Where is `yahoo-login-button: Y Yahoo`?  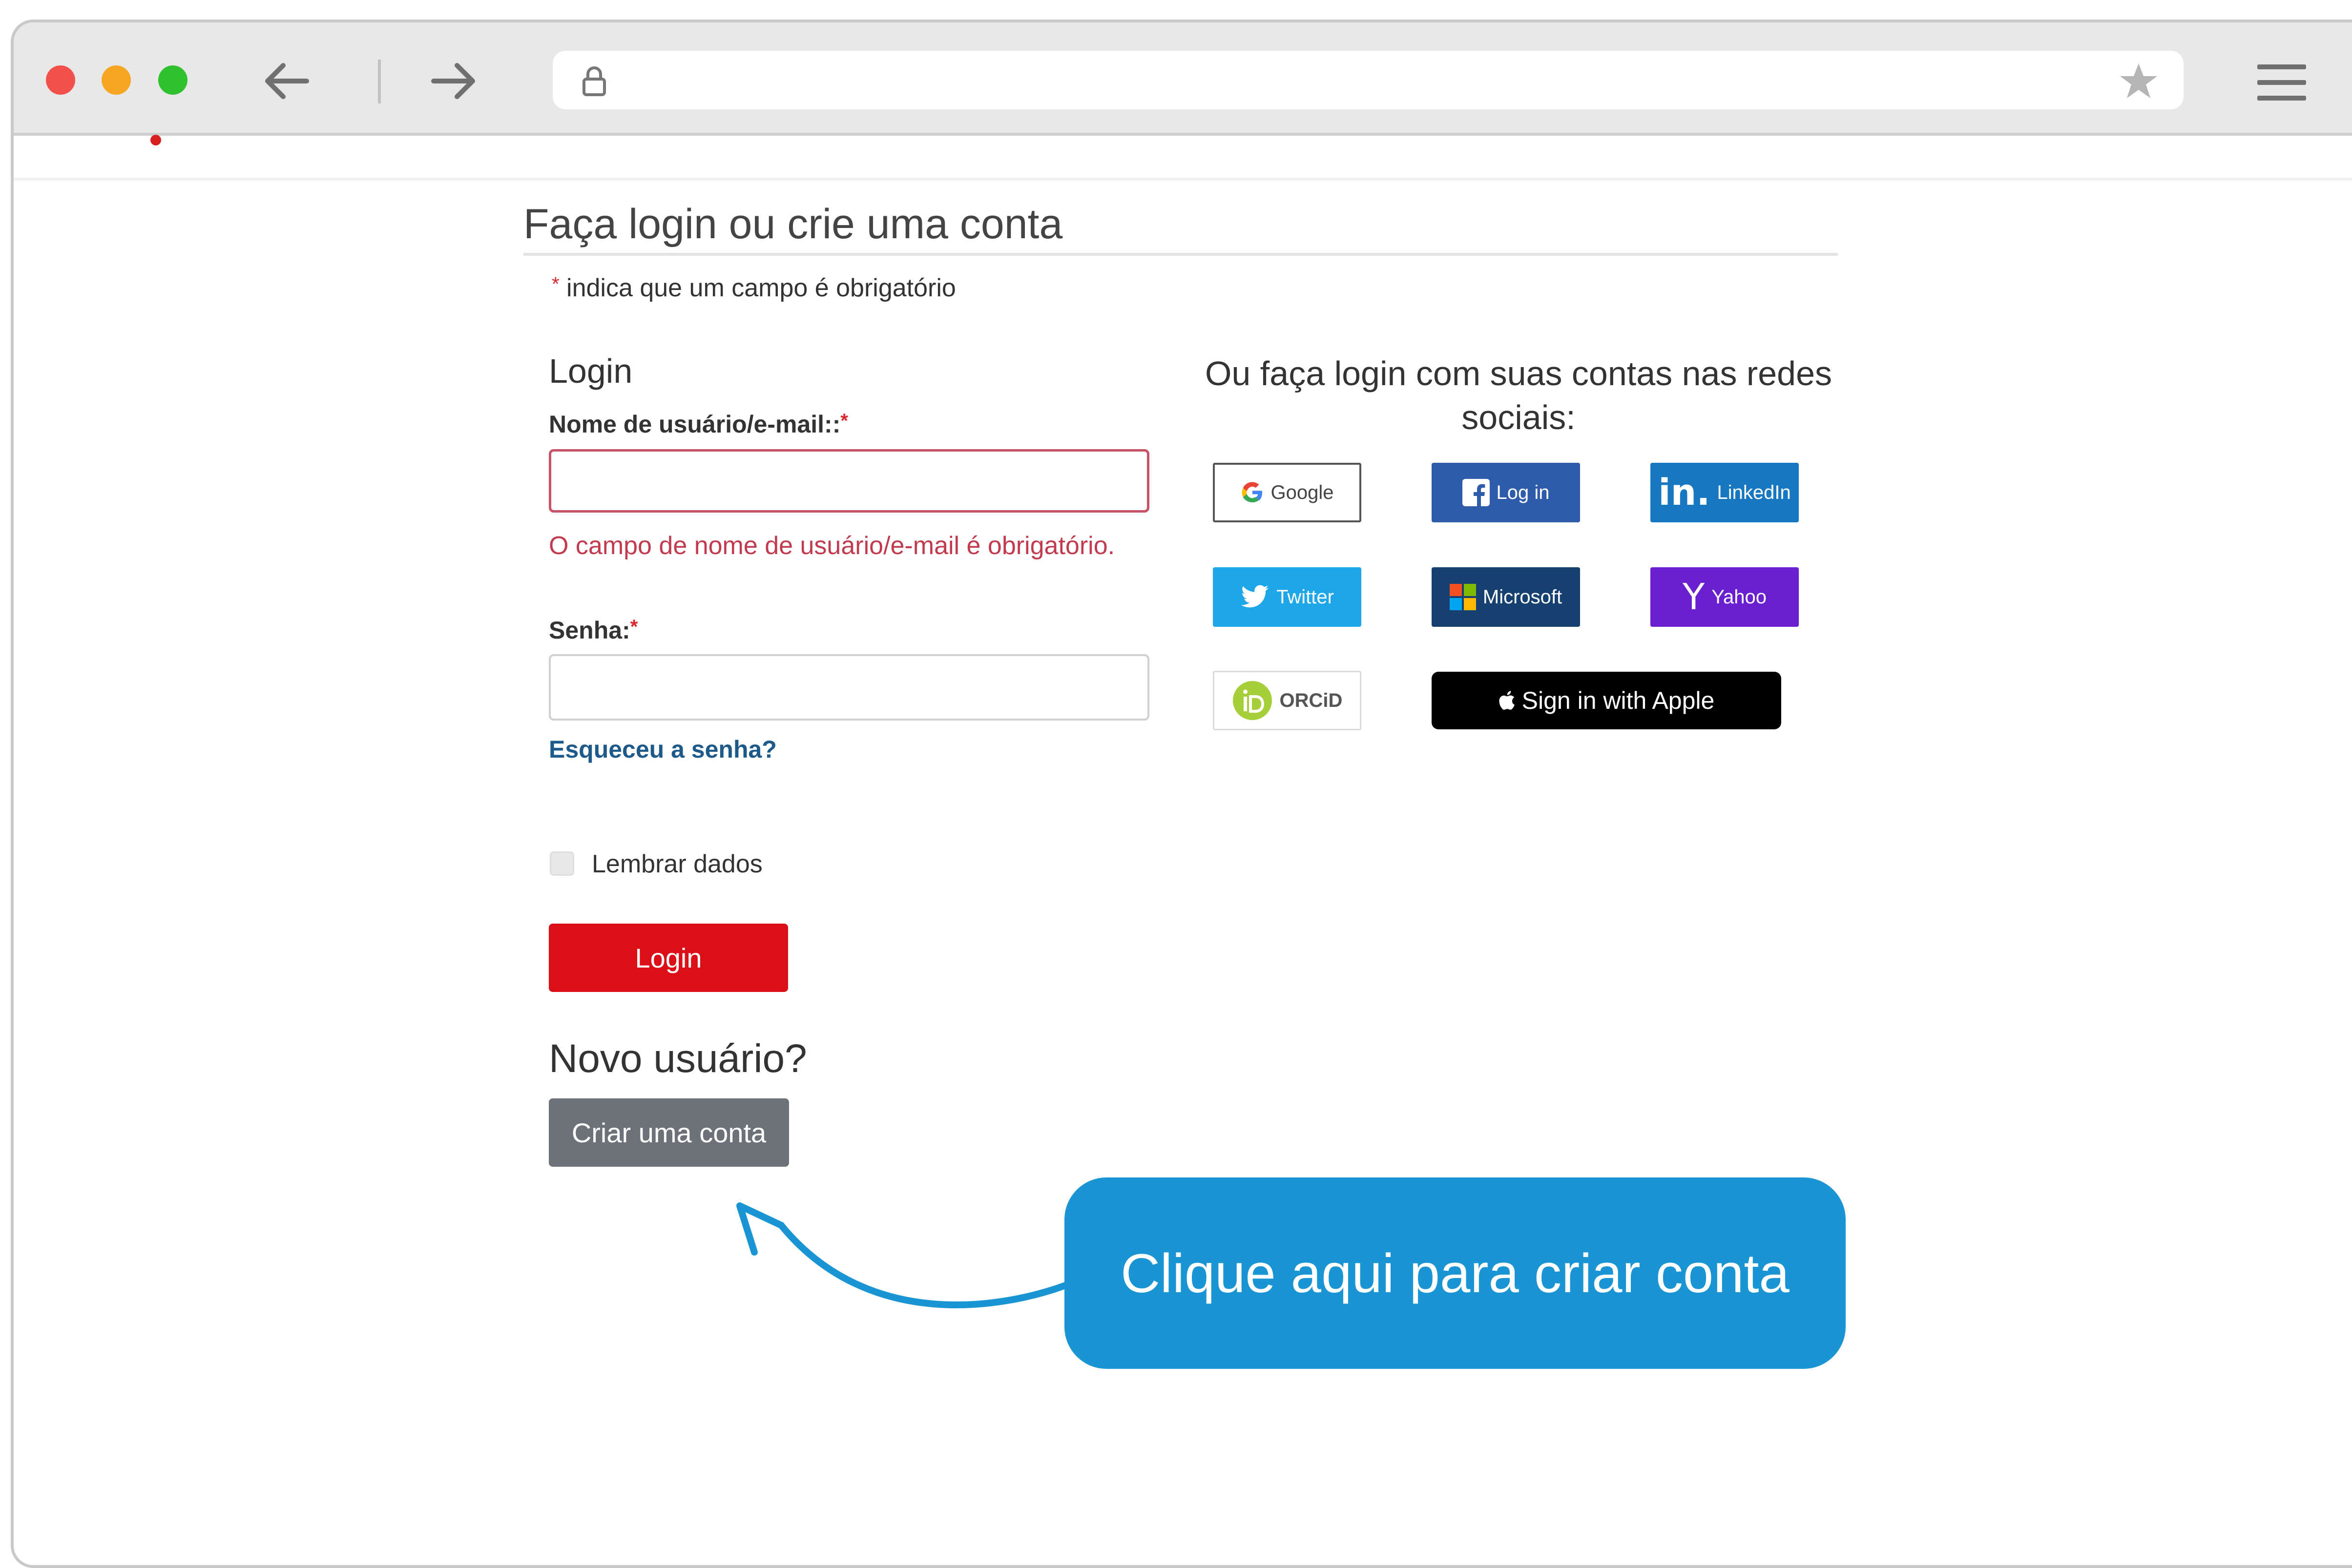
yahoo-login-button: Y Yahoo is located at coordinates (1725, 597).